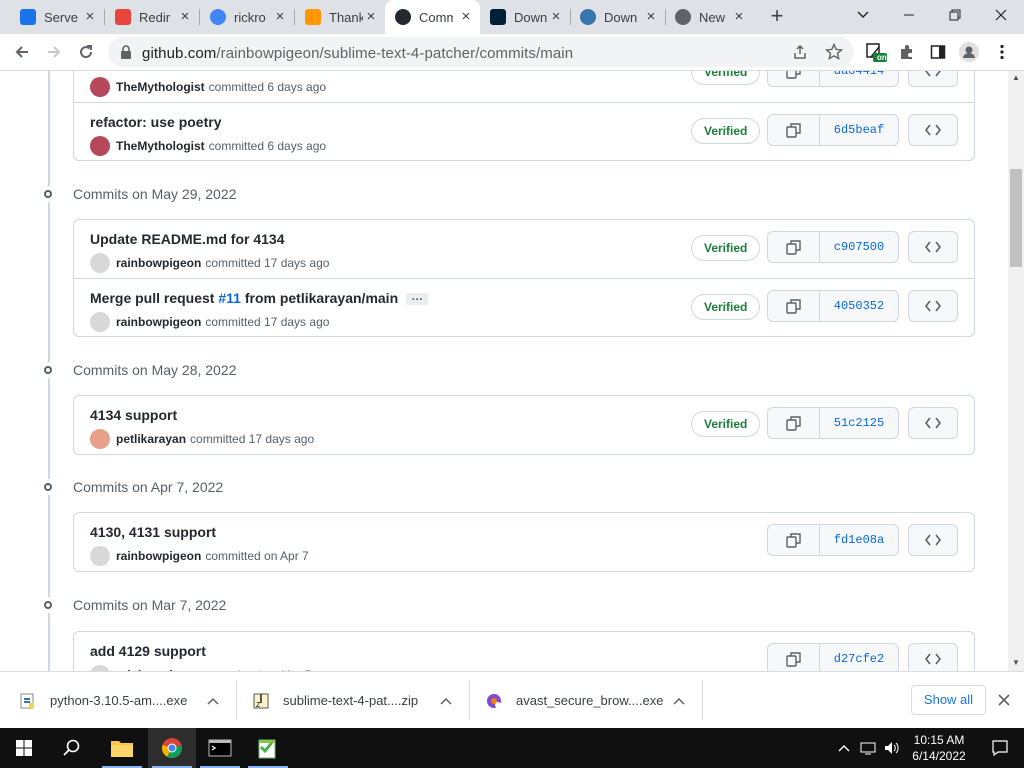  What do you see at coordinates (122, 748) in the screenshot?
I see `taskbar-file-explorer` at bounding box center [122, 748].